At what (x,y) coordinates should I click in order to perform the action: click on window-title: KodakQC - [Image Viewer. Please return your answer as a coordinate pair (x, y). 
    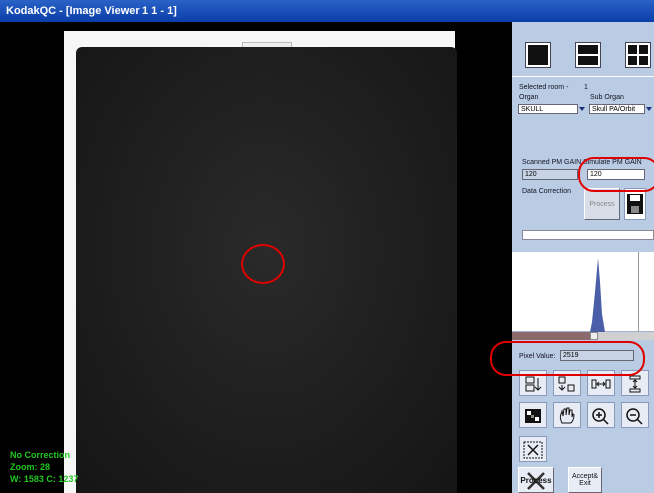
    Looking at the image, I should click on (73, 11).